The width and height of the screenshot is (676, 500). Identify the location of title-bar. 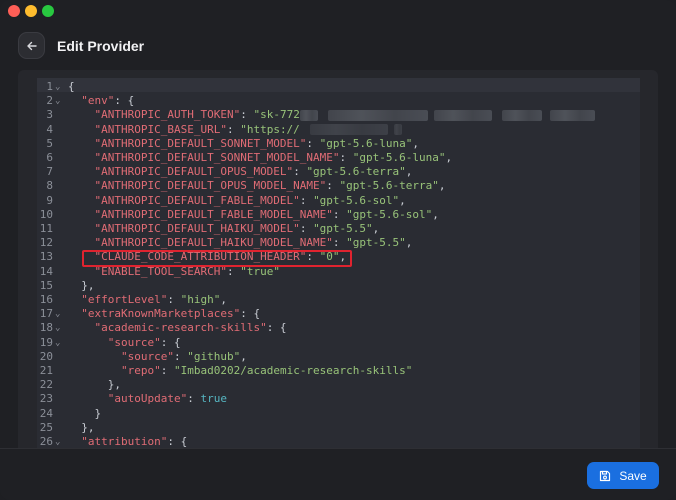
(338, 11).